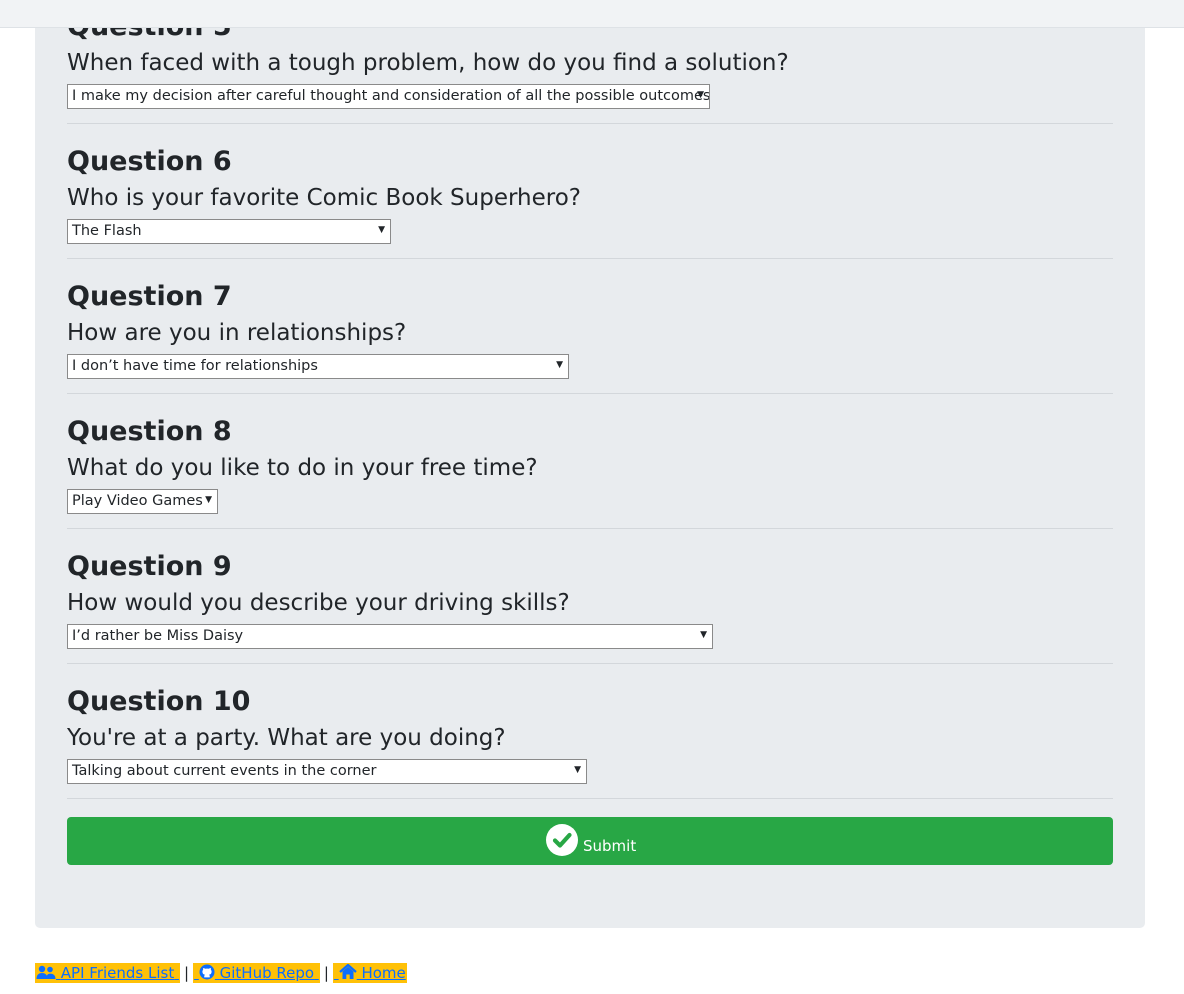  I want to click on home-link: Home, so click(369, 973).